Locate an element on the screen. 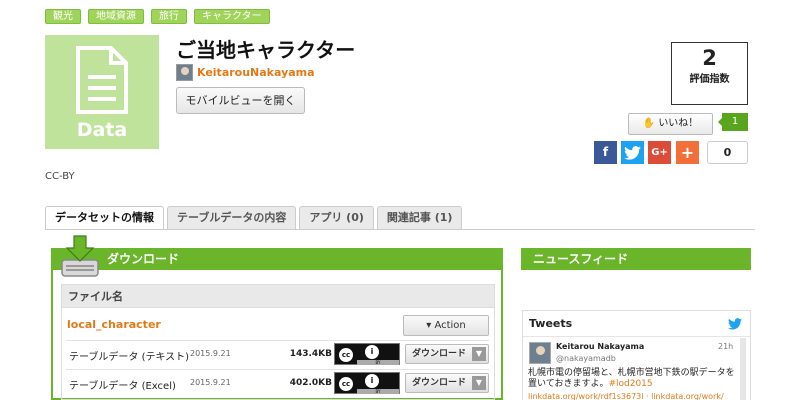 Image resolution: width=800 pixels, height=400 pixels. like-button: ✋ いいね！ is located at coordinates (670, 124).